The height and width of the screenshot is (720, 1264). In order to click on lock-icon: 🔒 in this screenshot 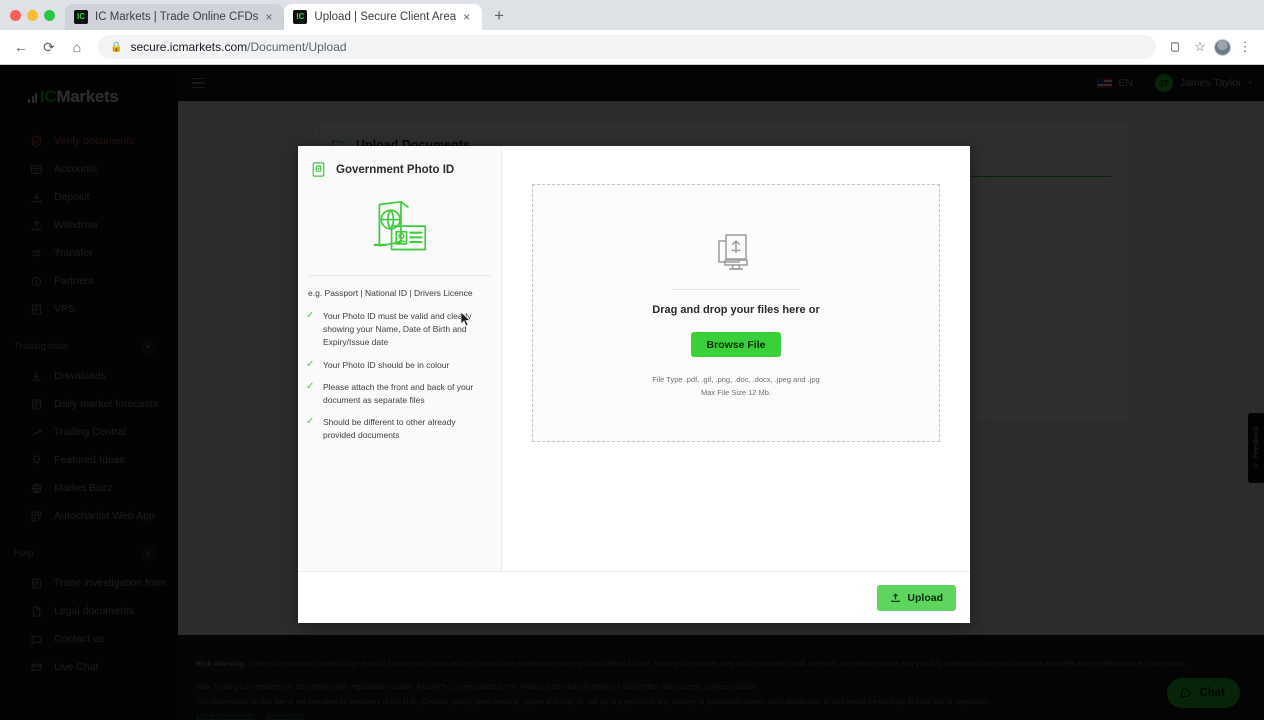, I will do `click(116, 47)`.